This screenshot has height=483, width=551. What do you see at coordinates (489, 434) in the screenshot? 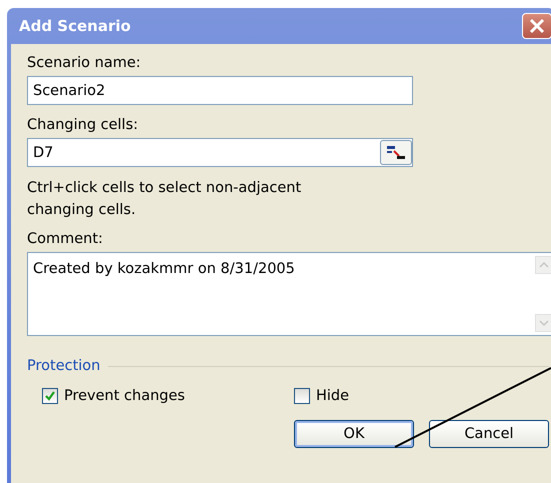
I see `dialog-button: Cancel` at bounding box center [489, 434].